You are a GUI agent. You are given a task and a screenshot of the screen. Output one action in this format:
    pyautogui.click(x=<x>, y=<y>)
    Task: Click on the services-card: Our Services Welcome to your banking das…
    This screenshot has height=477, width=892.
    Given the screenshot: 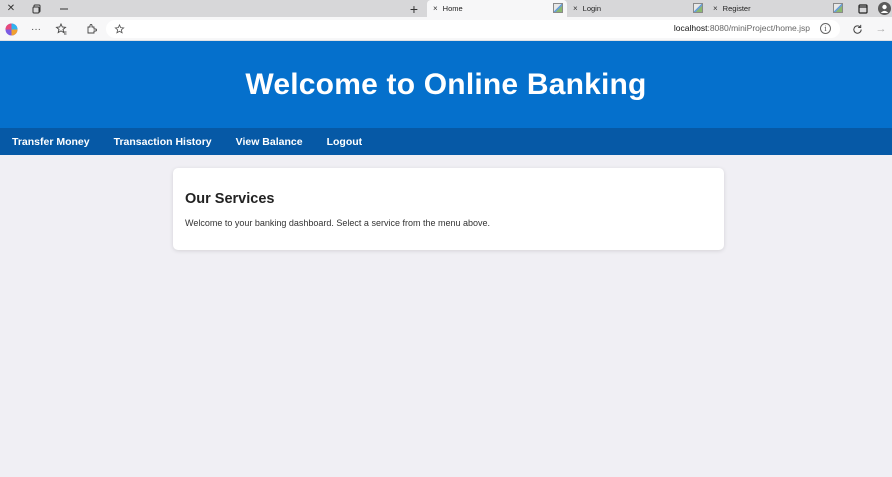 What is the action you would take?
    pyautogui.click(x=448, y=209)
    